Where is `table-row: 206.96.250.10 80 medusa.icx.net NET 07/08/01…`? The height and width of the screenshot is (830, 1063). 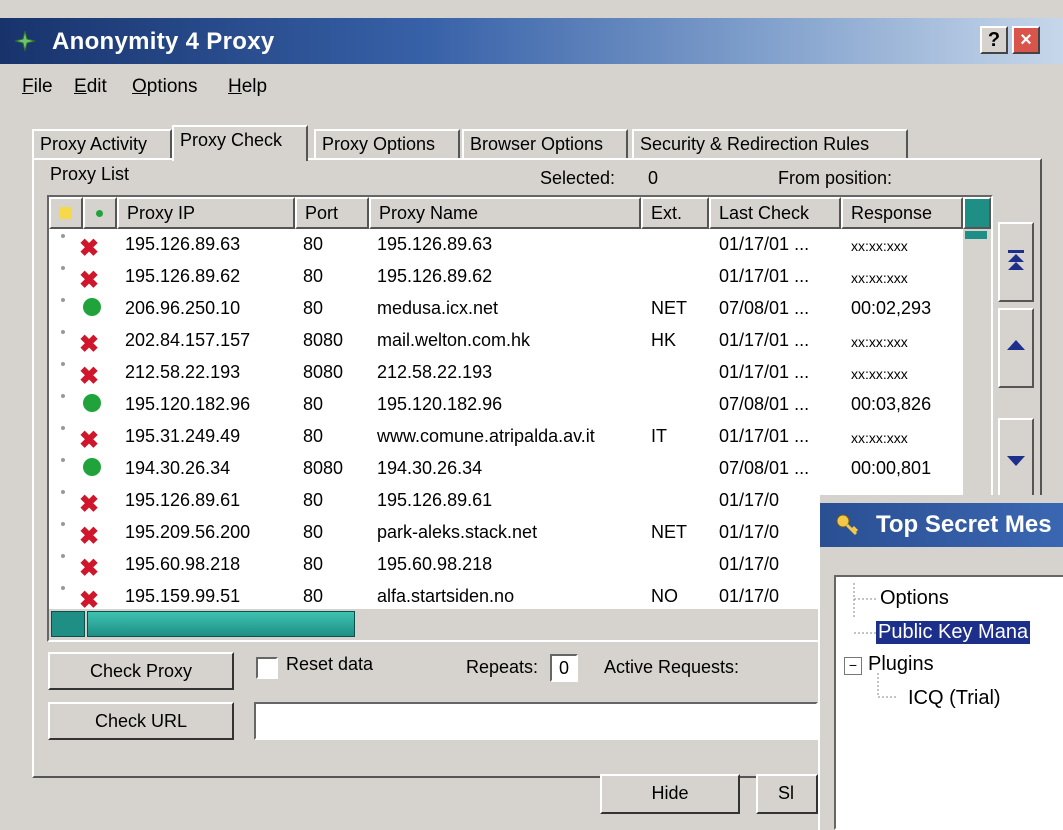
table-row: 206.96.250.10 80 medusa.icx.net NET 07/08/01… is located at coordinates (506, 309).